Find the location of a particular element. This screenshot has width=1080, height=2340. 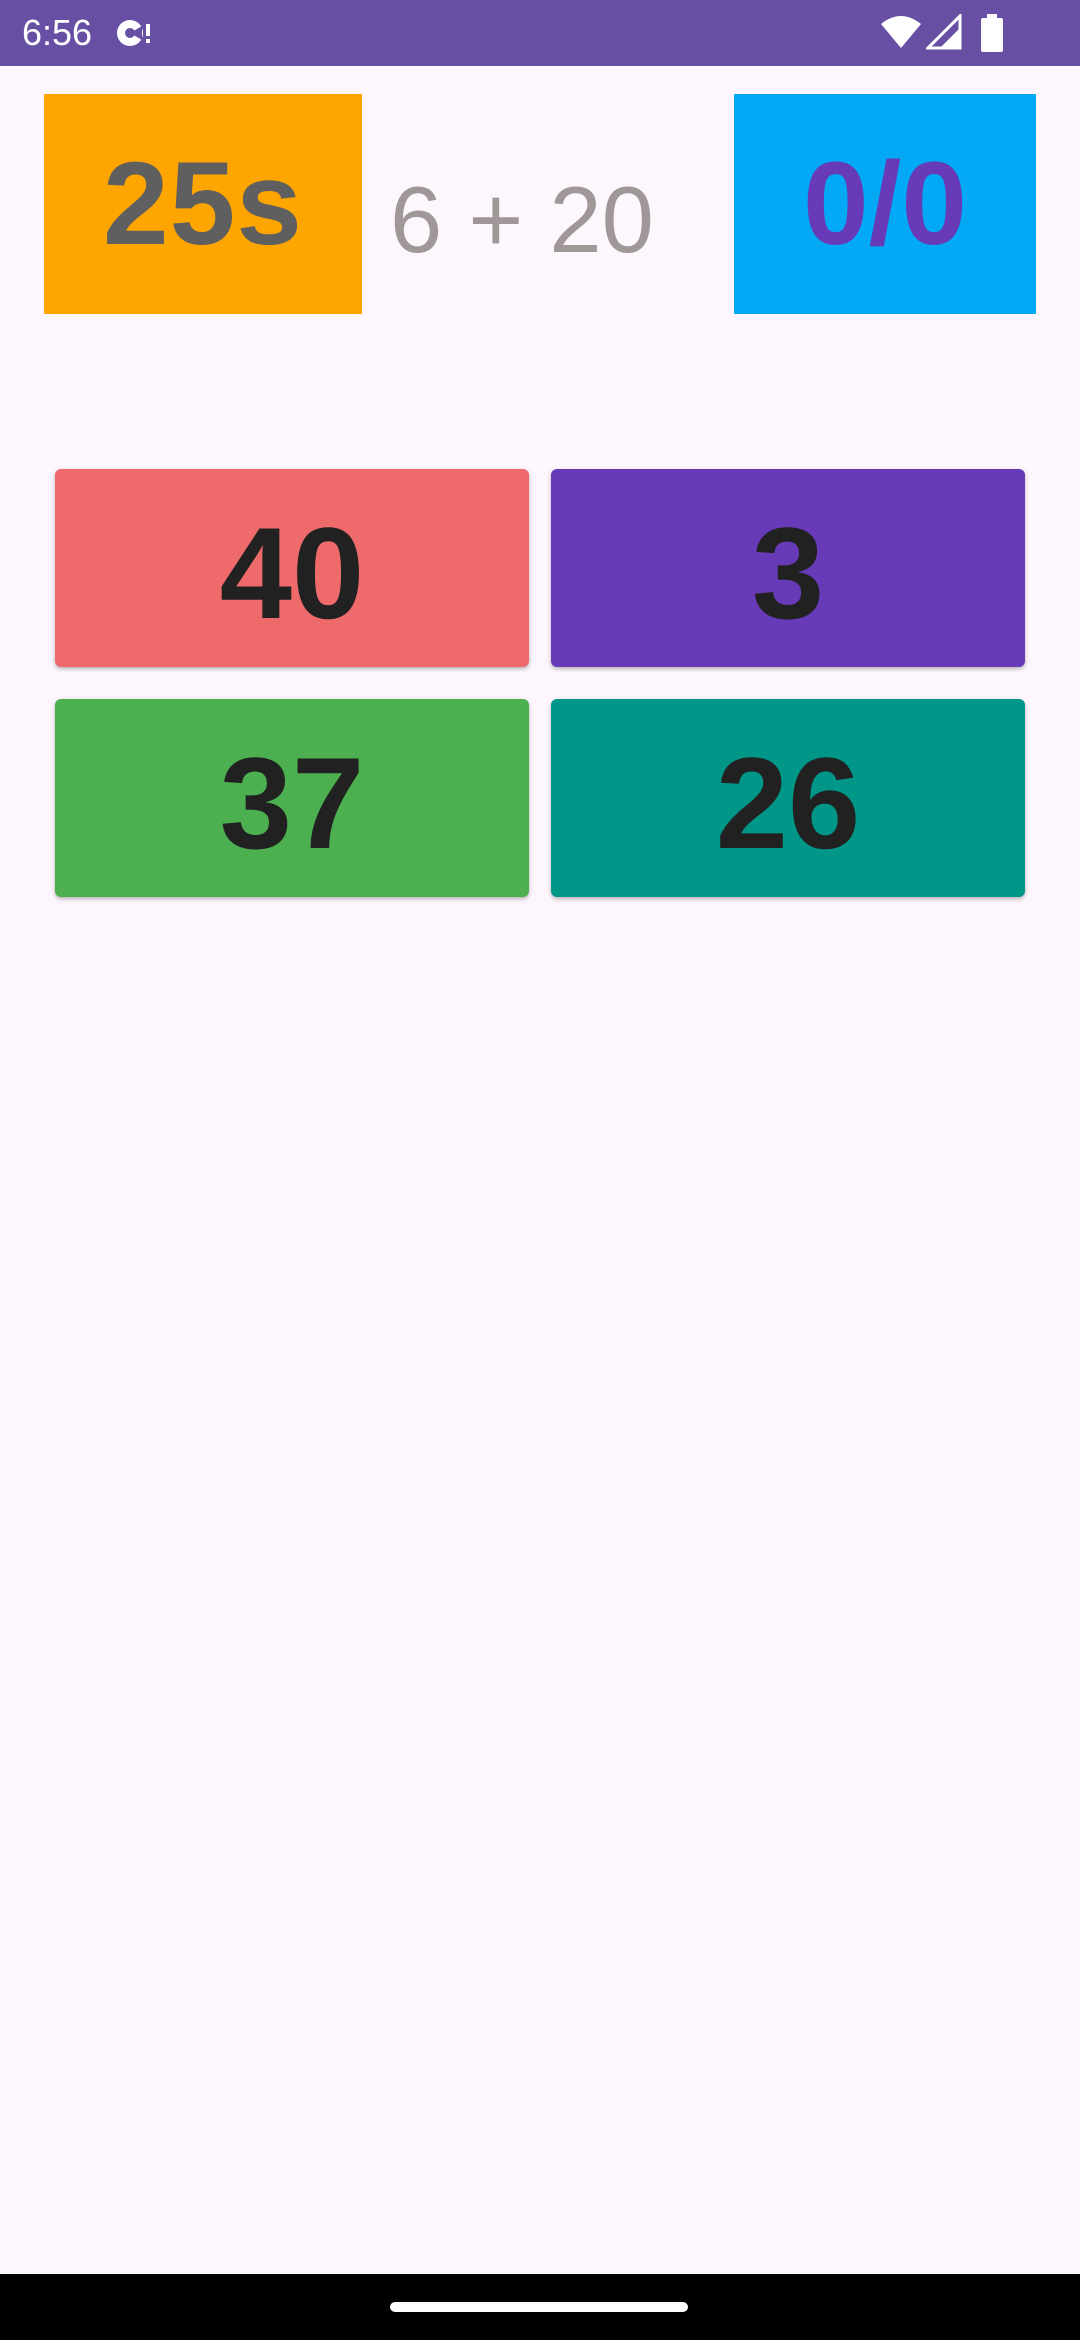

status-bar: 6:56 is located at coordinates (540, 33).